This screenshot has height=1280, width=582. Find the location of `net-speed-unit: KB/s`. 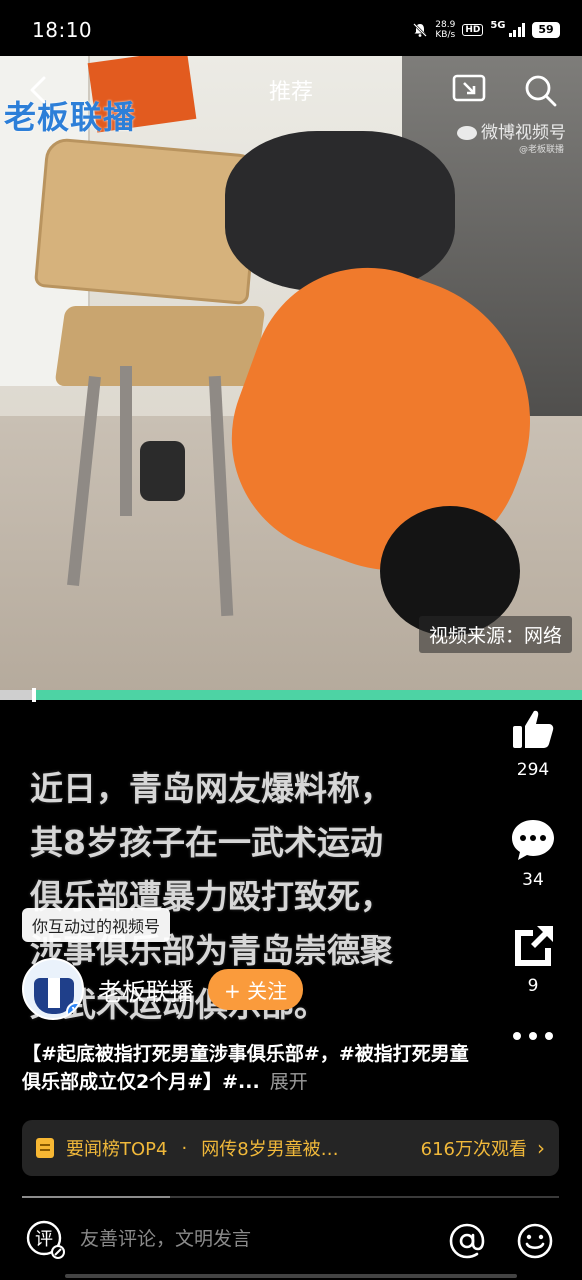

net-speed-unit: KB/s is located at coordinates (445, 35).